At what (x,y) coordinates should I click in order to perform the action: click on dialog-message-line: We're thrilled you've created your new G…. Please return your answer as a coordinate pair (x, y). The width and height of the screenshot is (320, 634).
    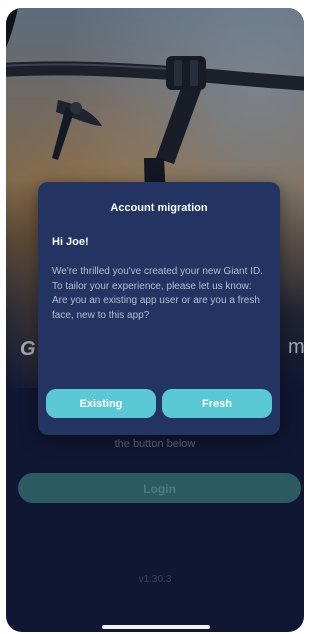
    Looking at the image, I should click on (157, 279).